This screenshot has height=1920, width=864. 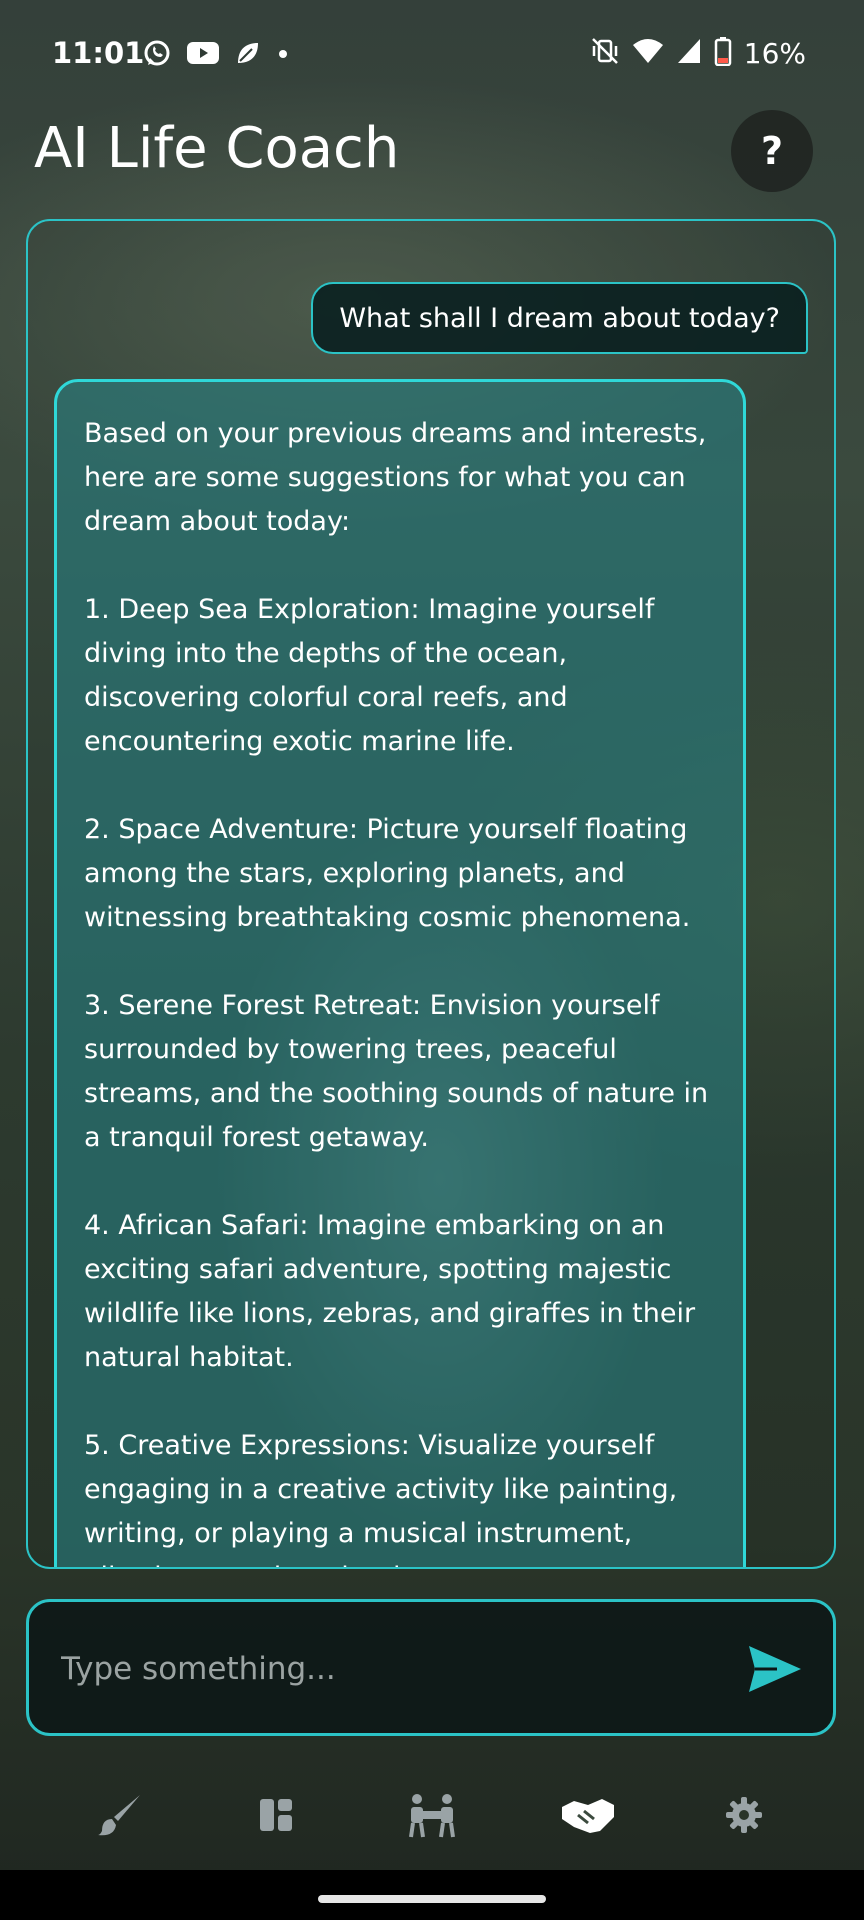 I want to click on send-button, so click(x=775, y=1669).